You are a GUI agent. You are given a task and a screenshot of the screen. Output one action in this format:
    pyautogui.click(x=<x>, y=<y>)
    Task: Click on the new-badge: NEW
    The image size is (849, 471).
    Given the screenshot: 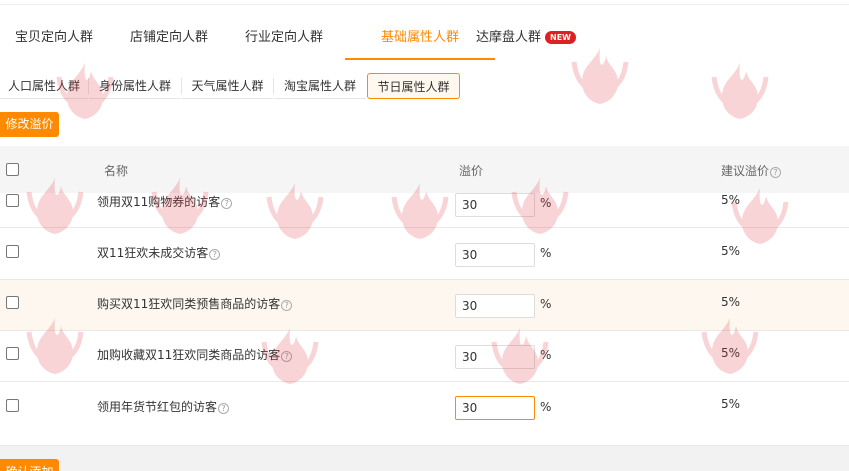 What is the action you would take?
    pyautogui.click(x=560, y=37)
    